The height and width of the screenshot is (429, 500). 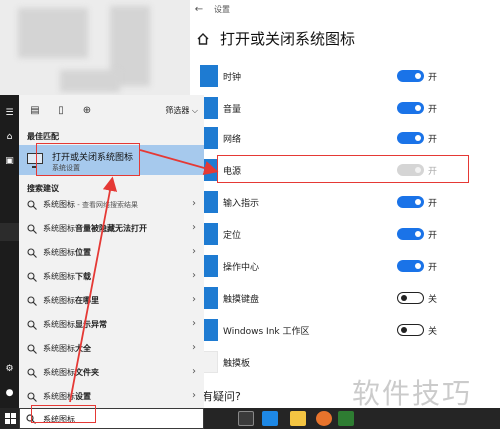 I want to click on documents-filter-icon: ▯, so click(x=61, y=110).